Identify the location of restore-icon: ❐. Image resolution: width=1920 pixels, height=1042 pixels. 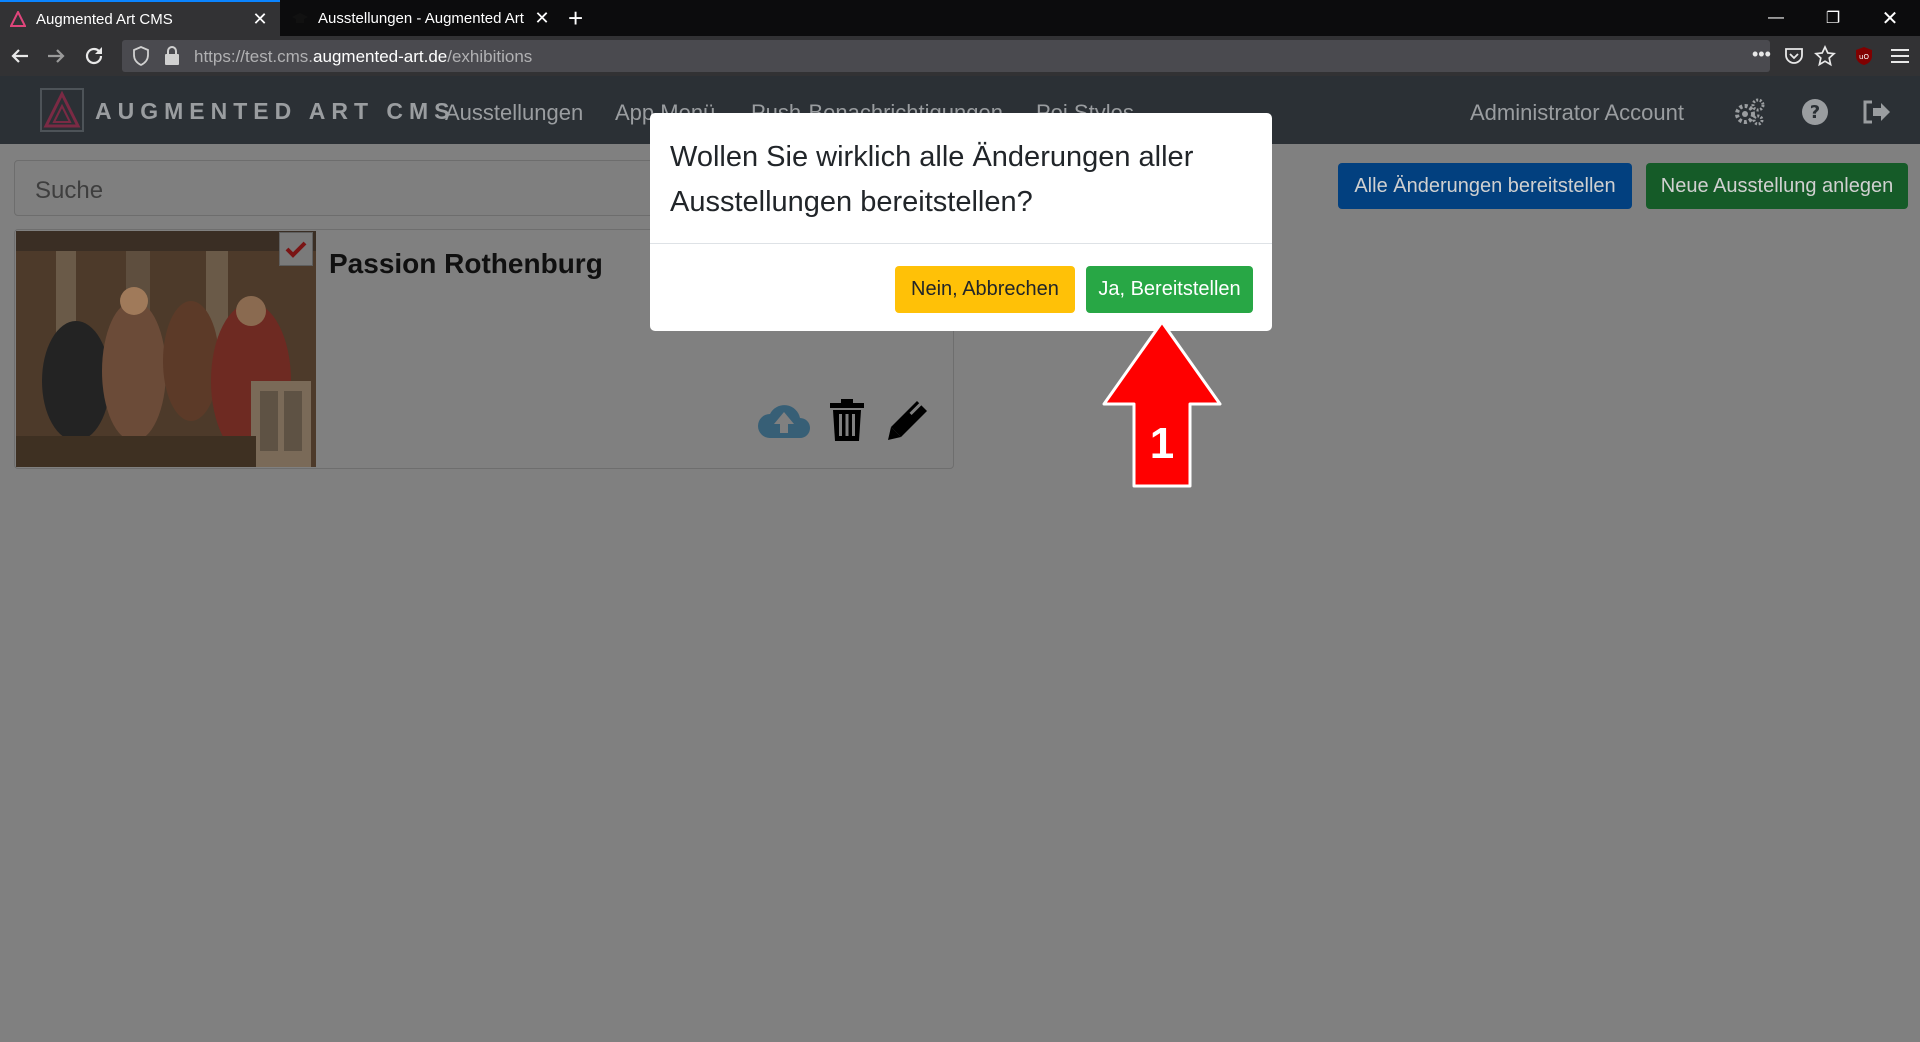
(1833, 18).